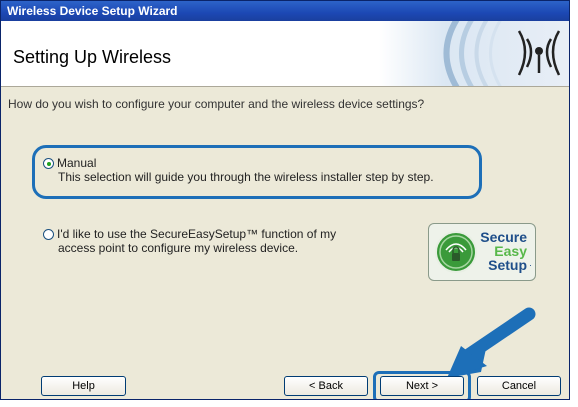 The height and width of the screenshot is (407, 578). I want to click on title-bar: Wireless Device Setup Wizard, so click(285, 11).